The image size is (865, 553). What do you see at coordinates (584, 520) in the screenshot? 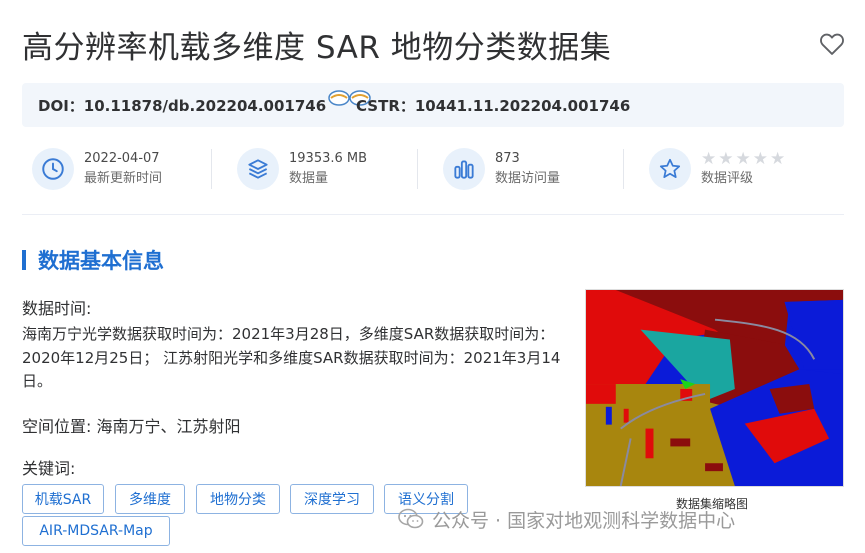
I see `watermark-text: 公众号 · 国家对地观测科学数据中心` at bounding box center [584, 520].